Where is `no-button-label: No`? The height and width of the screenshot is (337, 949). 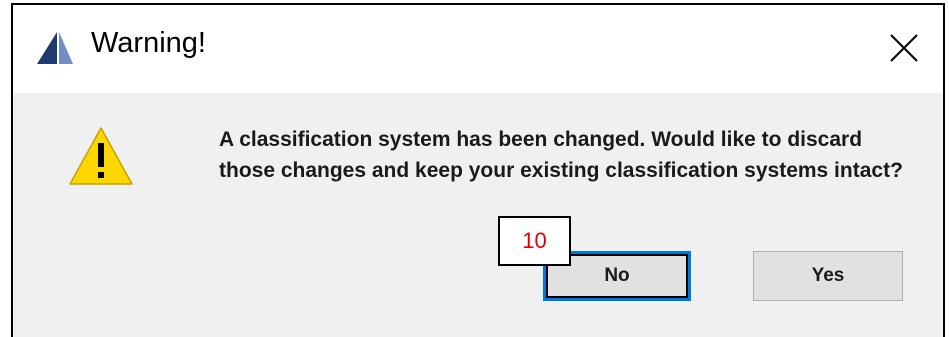 no-button-label: No is located at coordinates (617, 275).